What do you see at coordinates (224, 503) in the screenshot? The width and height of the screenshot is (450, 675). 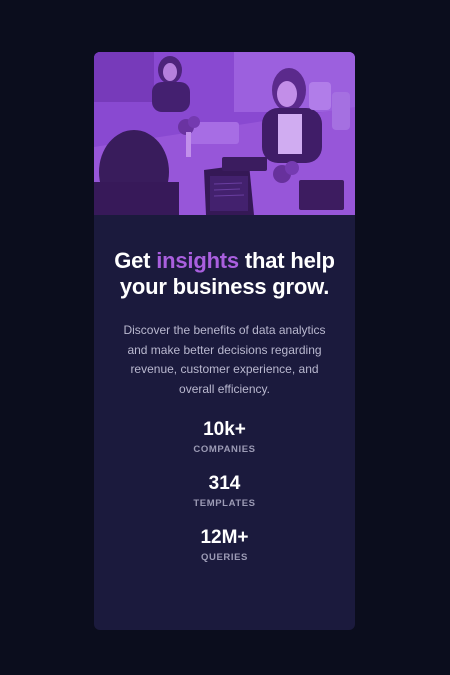 I see `stat-label: TEMPLATES` at bounding box center [224, 503].